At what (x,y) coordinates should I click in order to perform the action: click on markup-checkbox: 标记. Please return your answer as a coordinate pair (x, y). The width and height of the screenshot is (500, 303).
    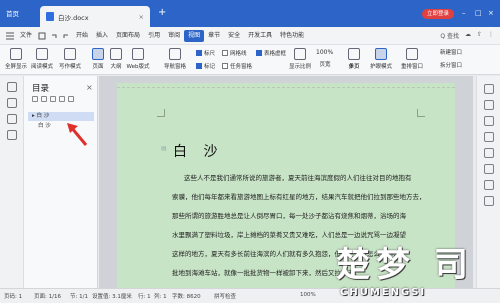
    Looking at the image, I should click on (205, 66).